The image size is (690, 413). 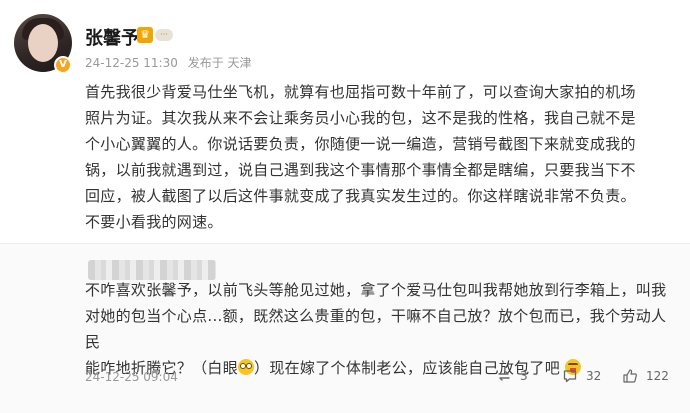 What do you see at coordinates (360, 196) in the screenshot?
I see `post-line: 回应，被人截图了以后这件事就变成了我真实发生过的。你这样瞎说非常不负责。` at bounding box center [360, 196].